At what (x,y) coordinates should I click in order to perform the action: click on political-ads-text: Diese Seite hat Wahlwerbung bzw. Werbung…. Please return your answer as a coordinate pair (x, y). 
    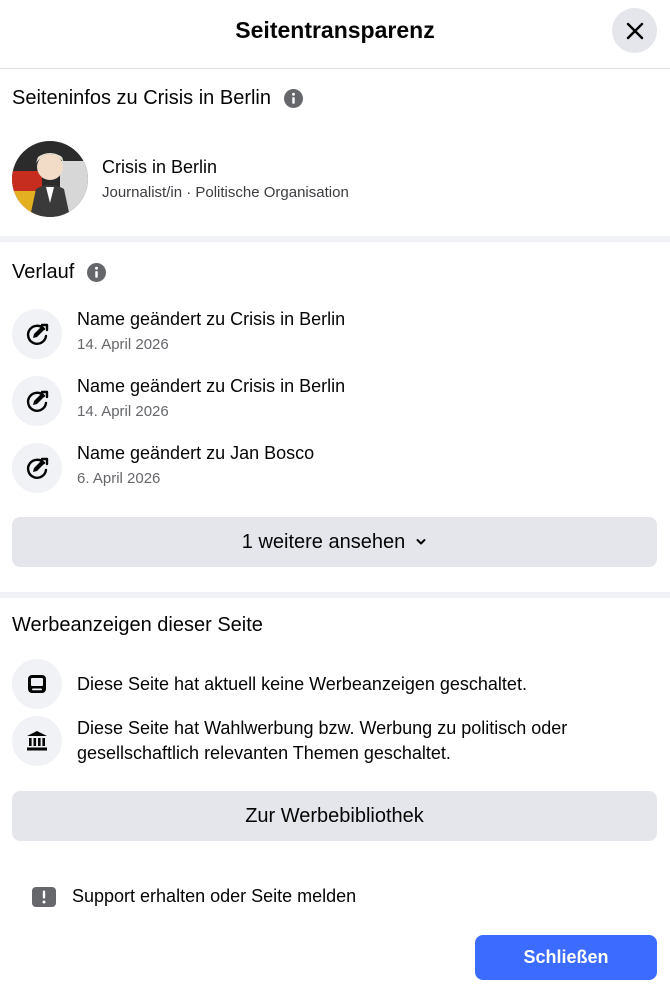
    Looking at the image, I should click on (322, 740).